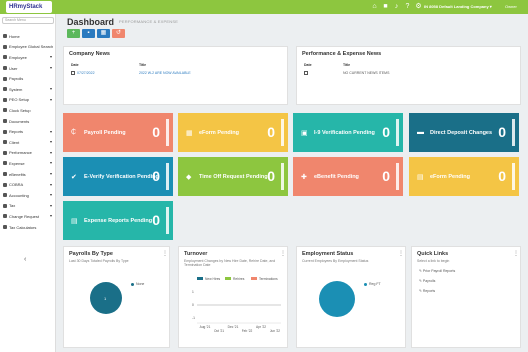 This screenshot has width=528, height=352. I want to click on sidebar-item: Client, so click(28, 142).